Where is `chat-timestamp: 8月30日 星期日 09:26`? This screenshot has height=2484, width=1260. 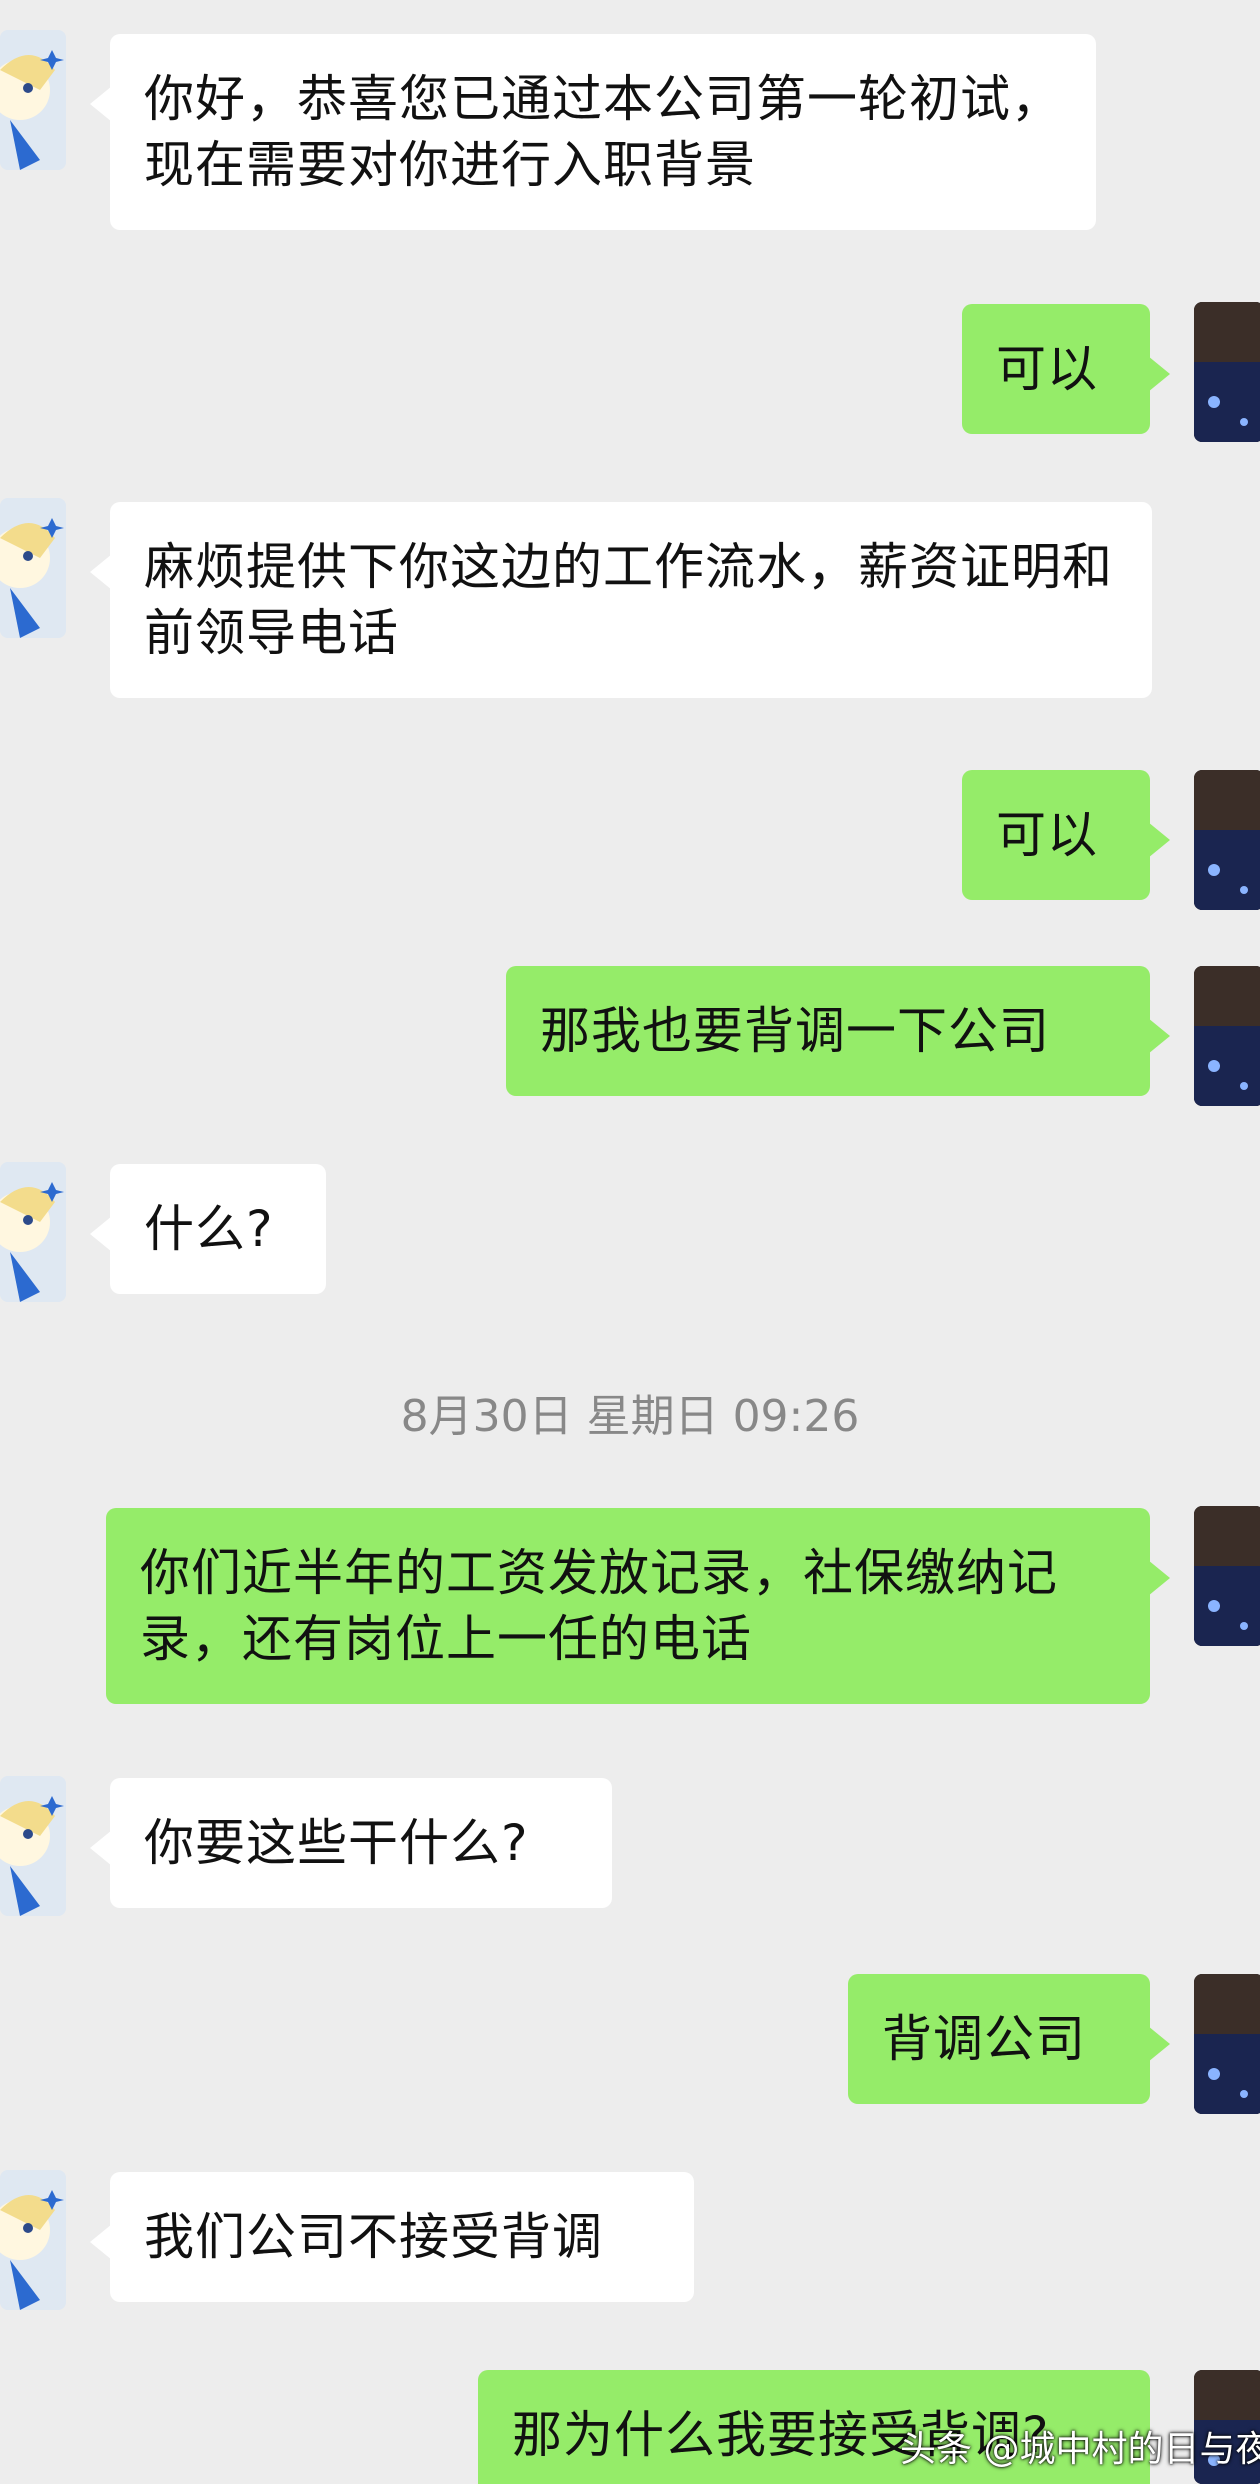
chat-timestamp: 8月30日 星期日 09:26 is located at coordinates (630, 1416).